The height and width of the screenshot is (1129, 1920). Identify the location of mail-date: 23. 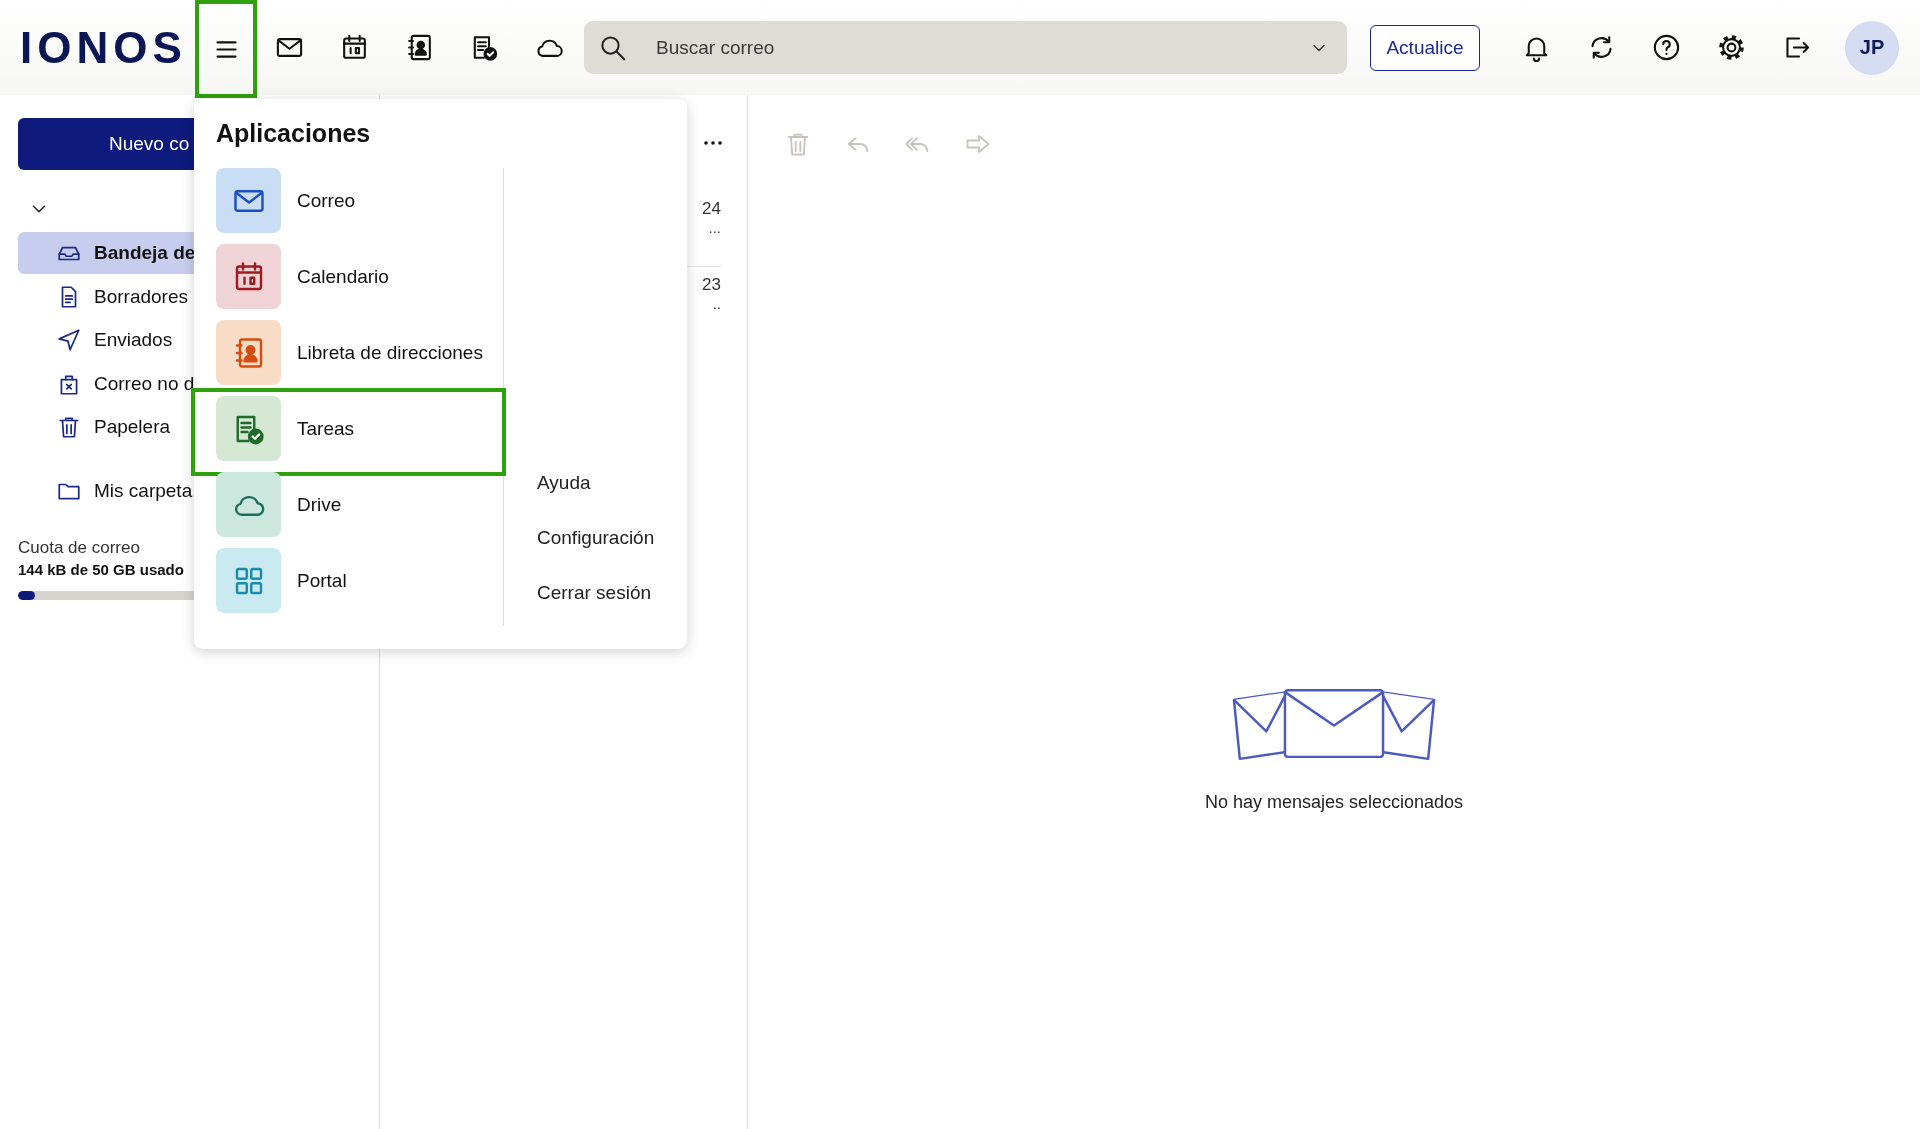
(711, 285).